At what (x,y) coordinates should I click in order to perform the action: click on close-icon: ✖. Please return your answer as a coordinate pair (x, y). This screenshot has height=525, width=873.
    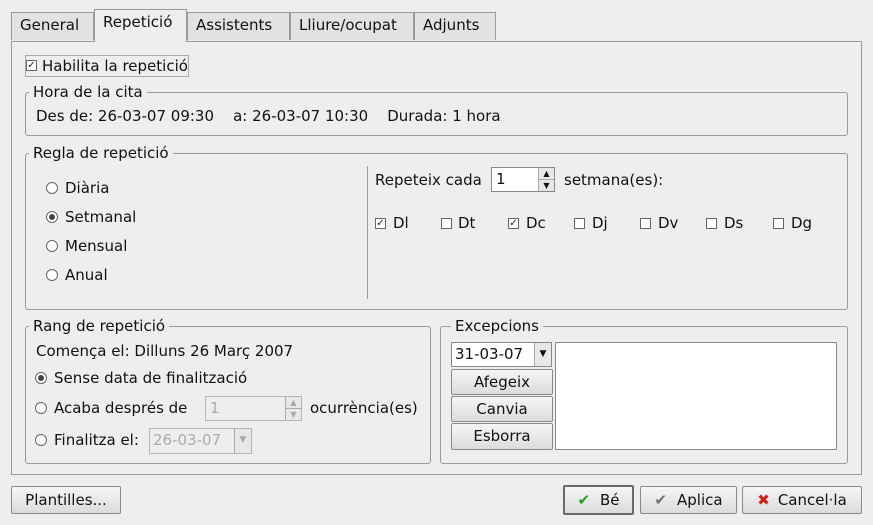
    Looking at the image, I should click on (763, 500).